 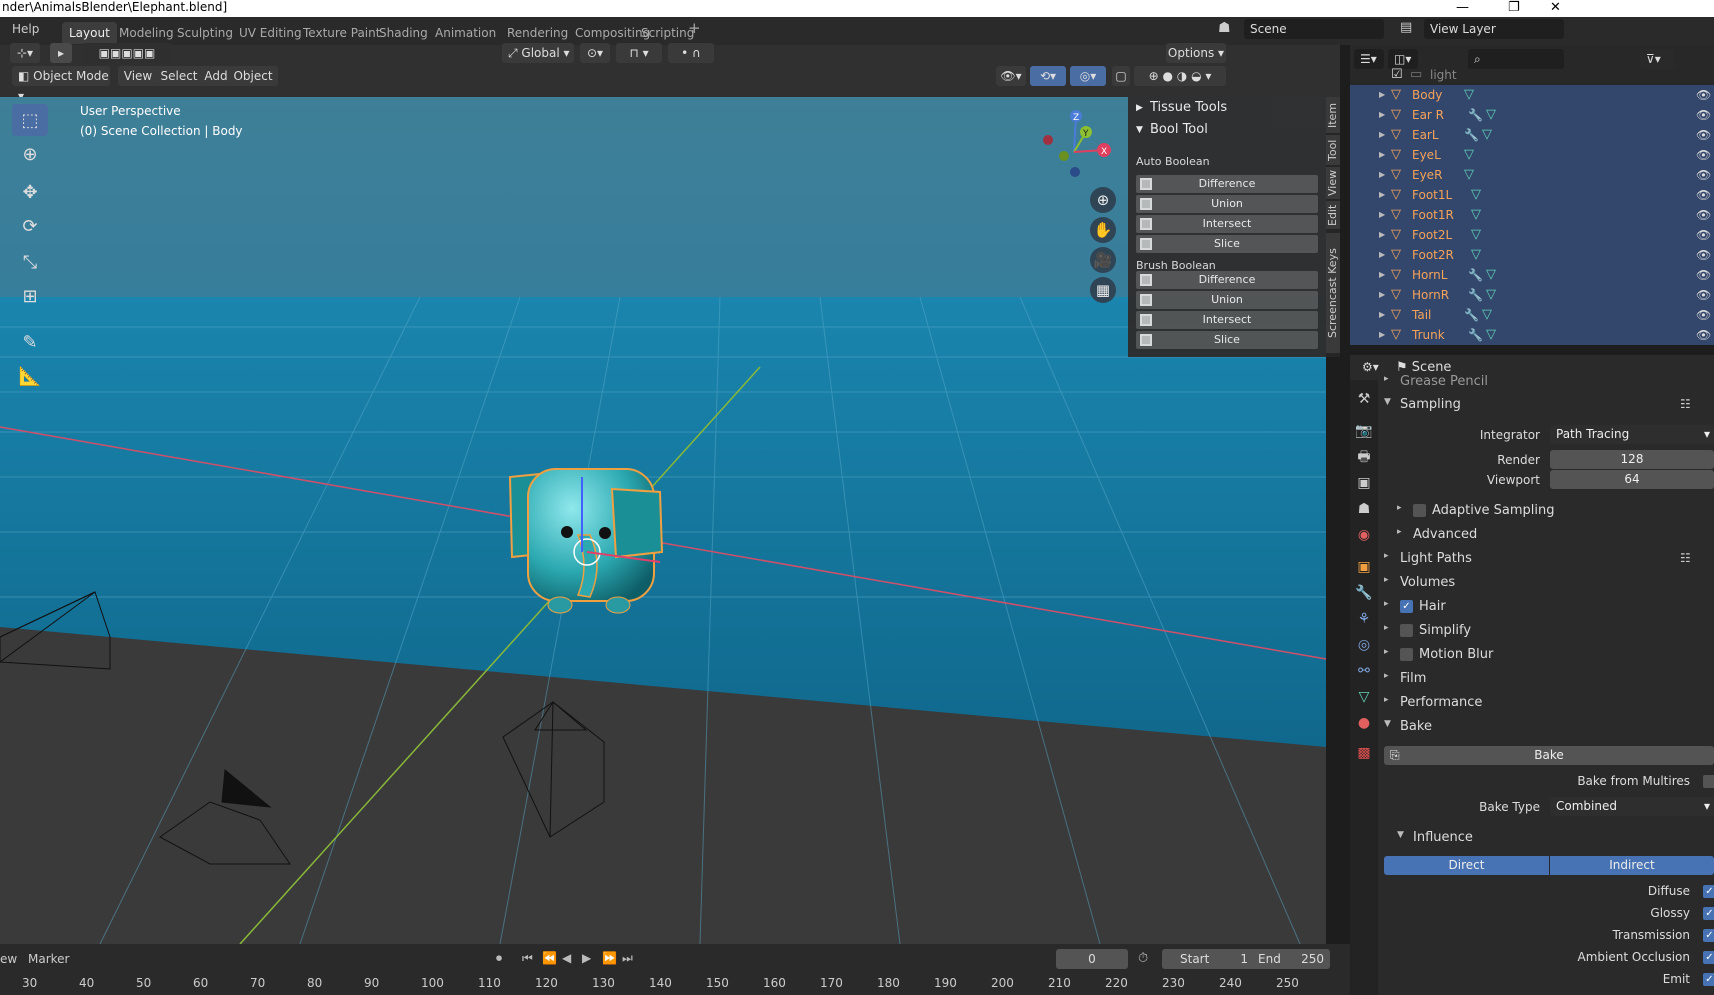 I want to click on auto-boolean-difference-button: Difference, so click(x=1227, y=184).